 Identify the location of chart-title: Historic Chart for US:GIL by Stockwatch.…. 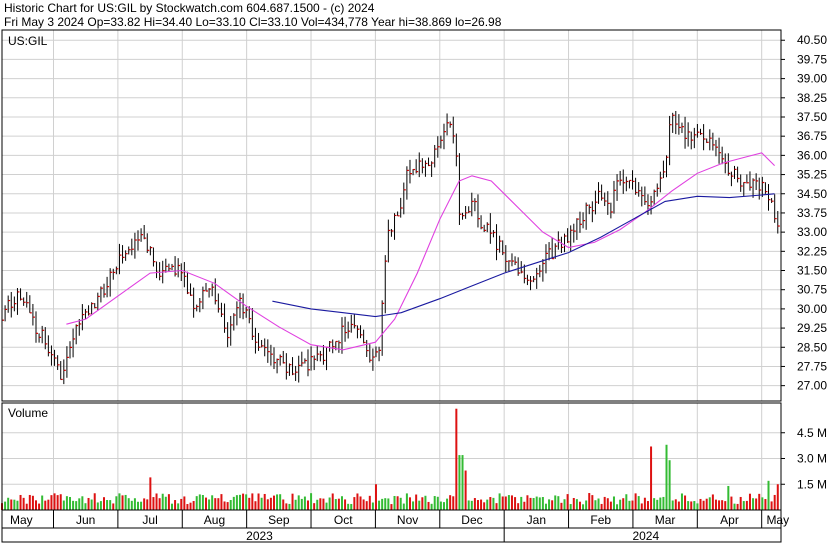
(189, 8).